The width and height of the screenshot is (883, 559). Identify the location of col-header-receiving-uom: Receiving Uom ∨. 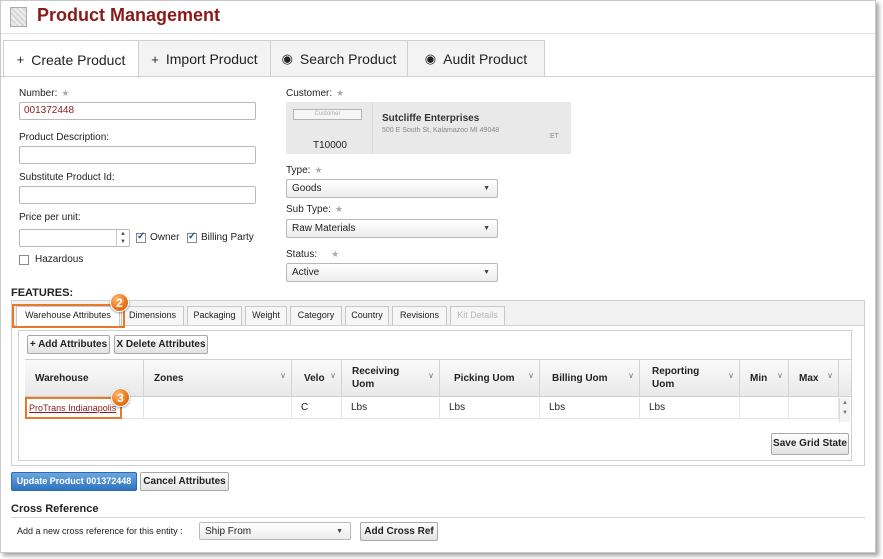
(391, 378).